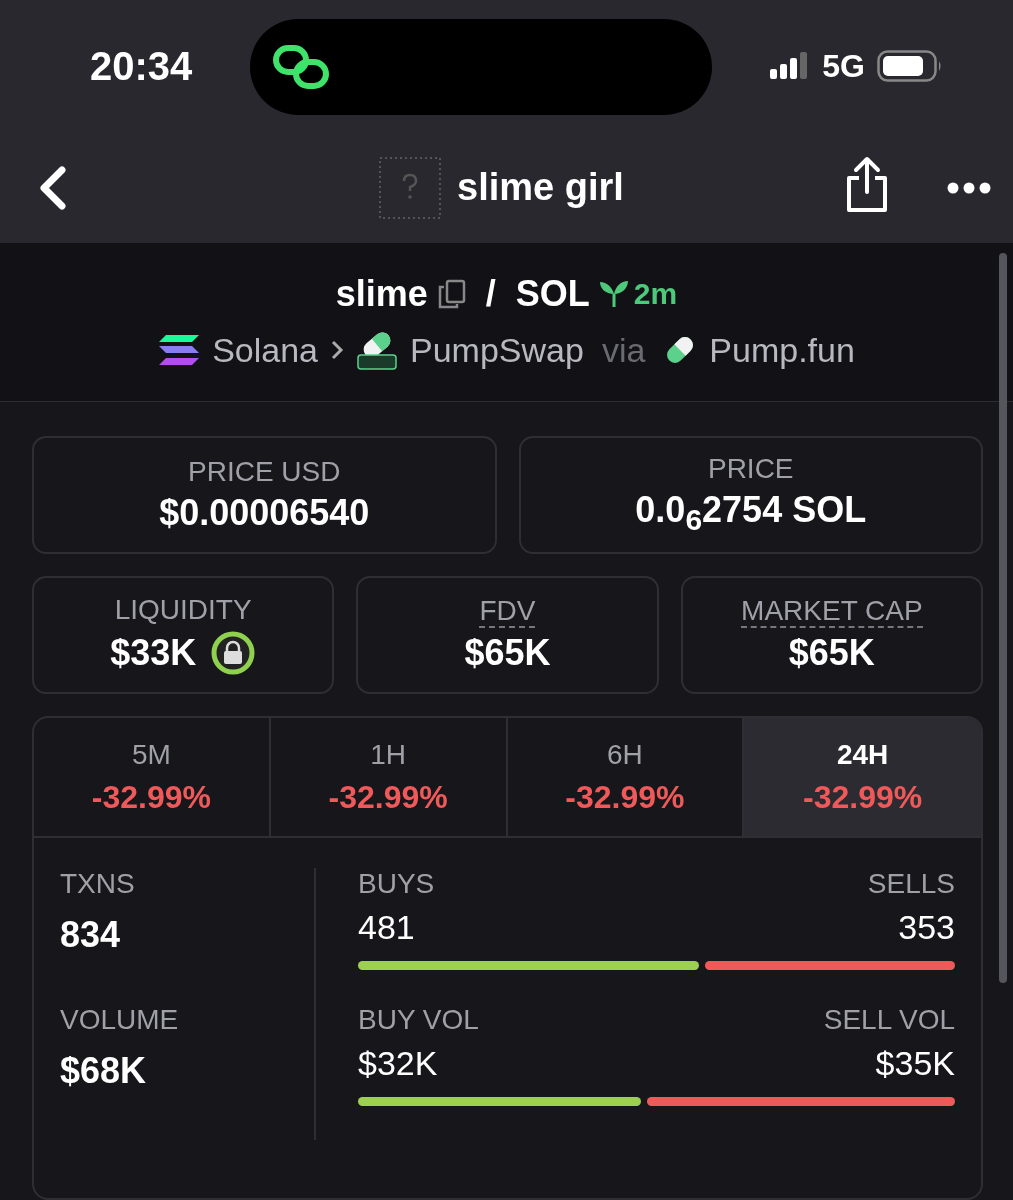 The image size is (1013, 1200). Describe the element at coordinates (782, 350) in the screenshot. I see `launchpad-name: Pump.fun` at that location.